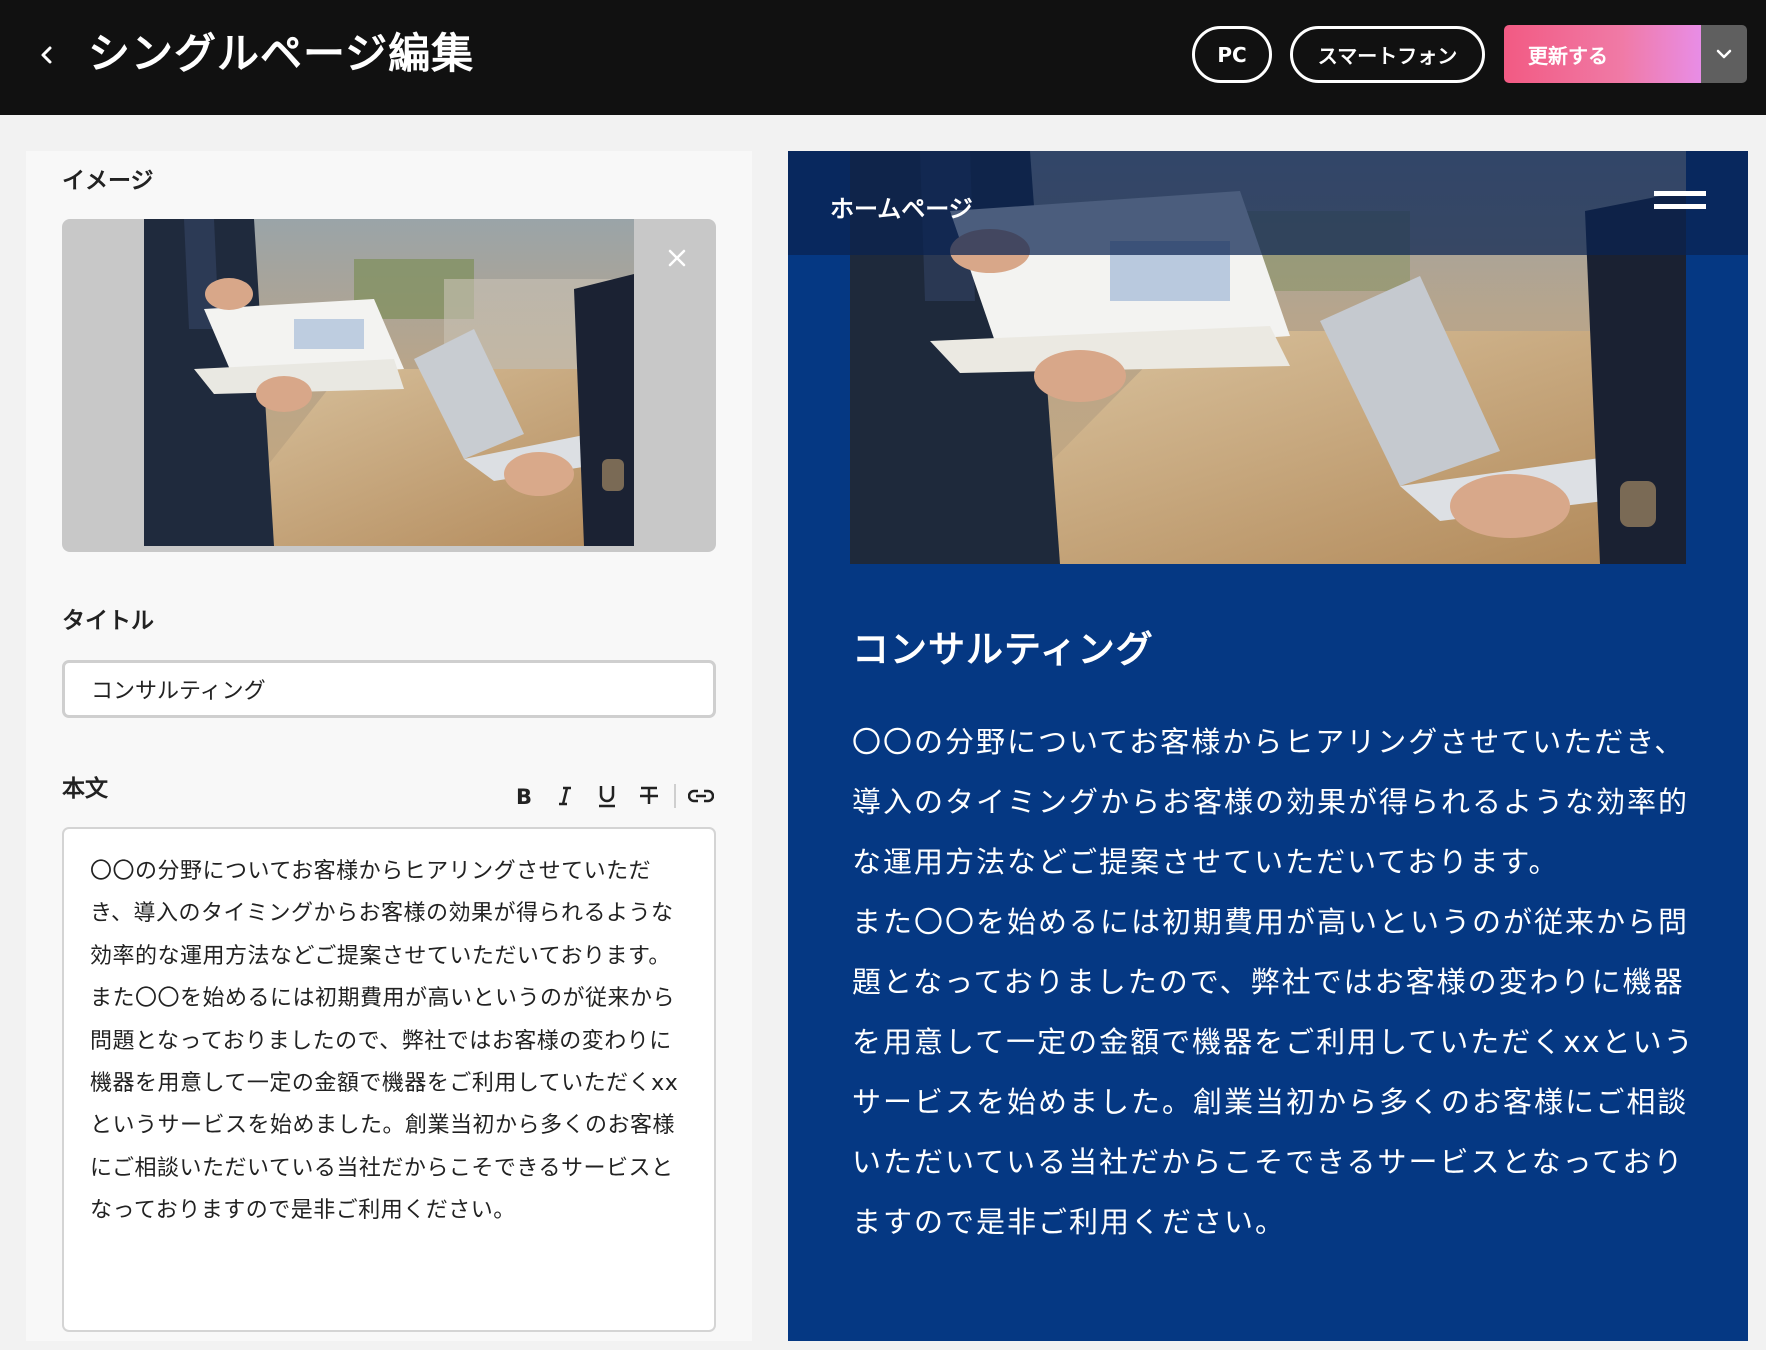 This screenshot has width=1766, height=1350. Describe the element at coordinates (108, 181) in the screenshot. I see `image-label: イメージ` at that location.